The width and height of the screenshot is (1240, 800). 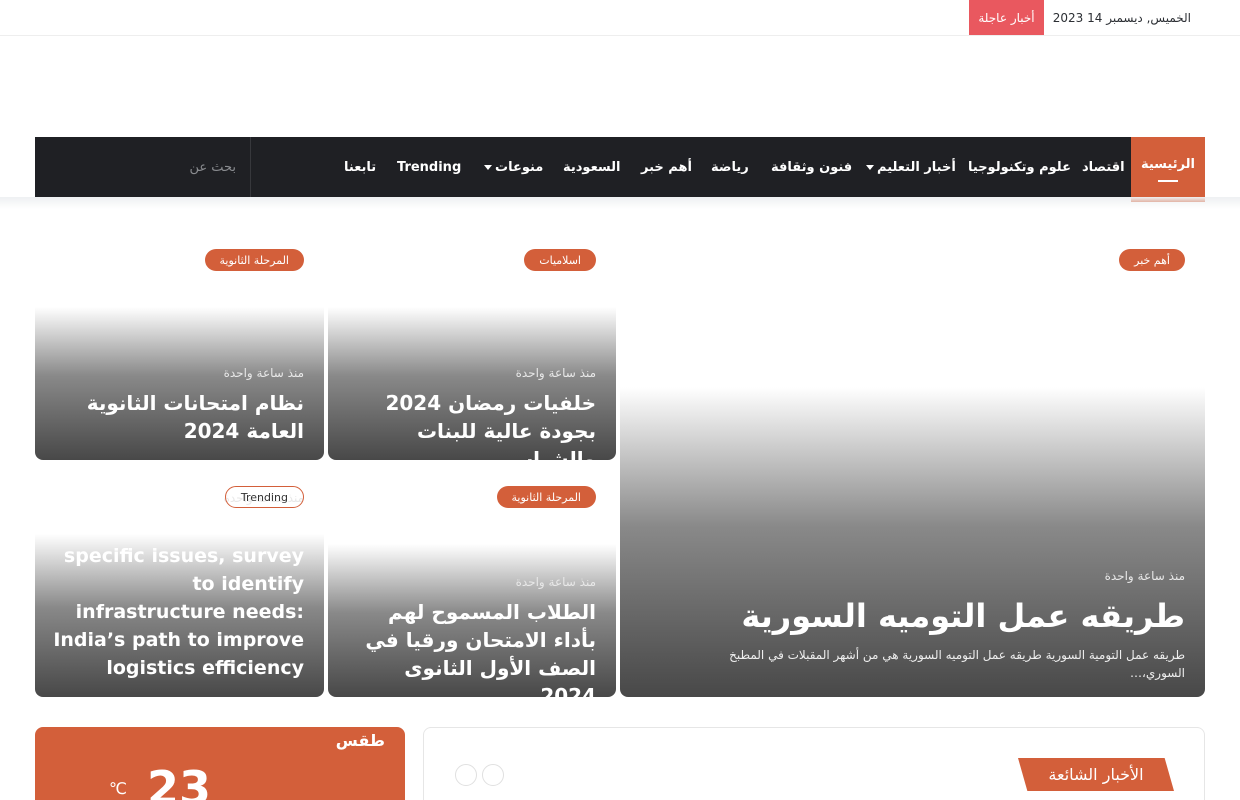 I want to click on category-badge: اسلاميات, so click(x=560, y=260).